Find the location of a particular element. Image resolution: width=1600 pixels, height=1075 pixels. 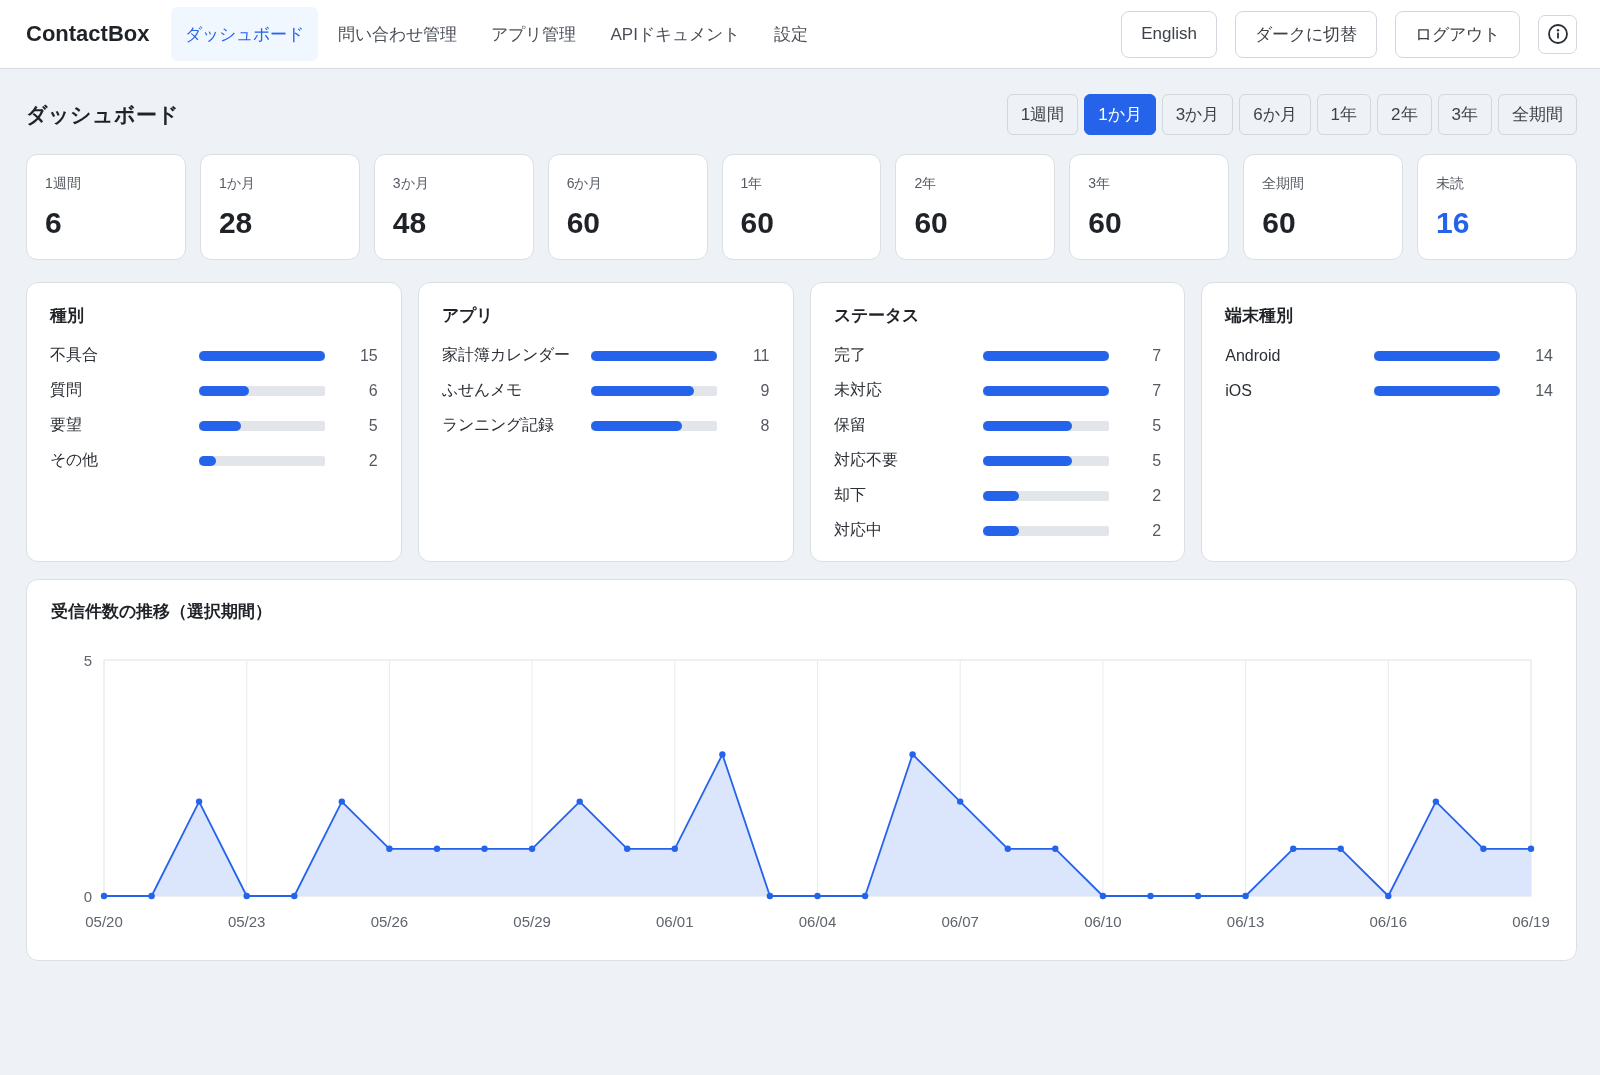

row-count: 6 is located at coordinates (373, 390).